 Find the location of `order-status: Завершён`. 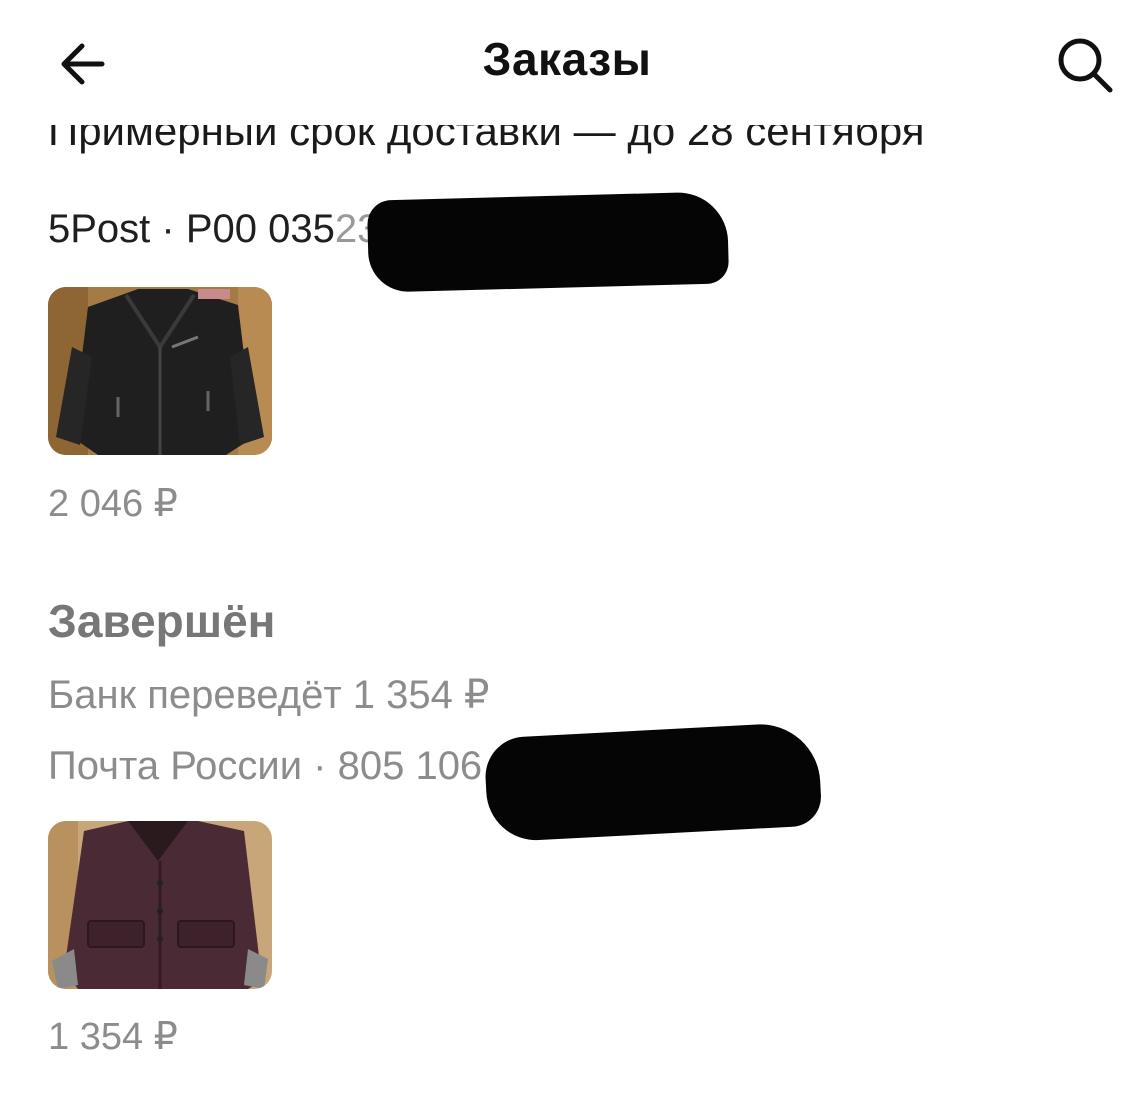

order-status: Завершён is located at coordinates (162, 621).